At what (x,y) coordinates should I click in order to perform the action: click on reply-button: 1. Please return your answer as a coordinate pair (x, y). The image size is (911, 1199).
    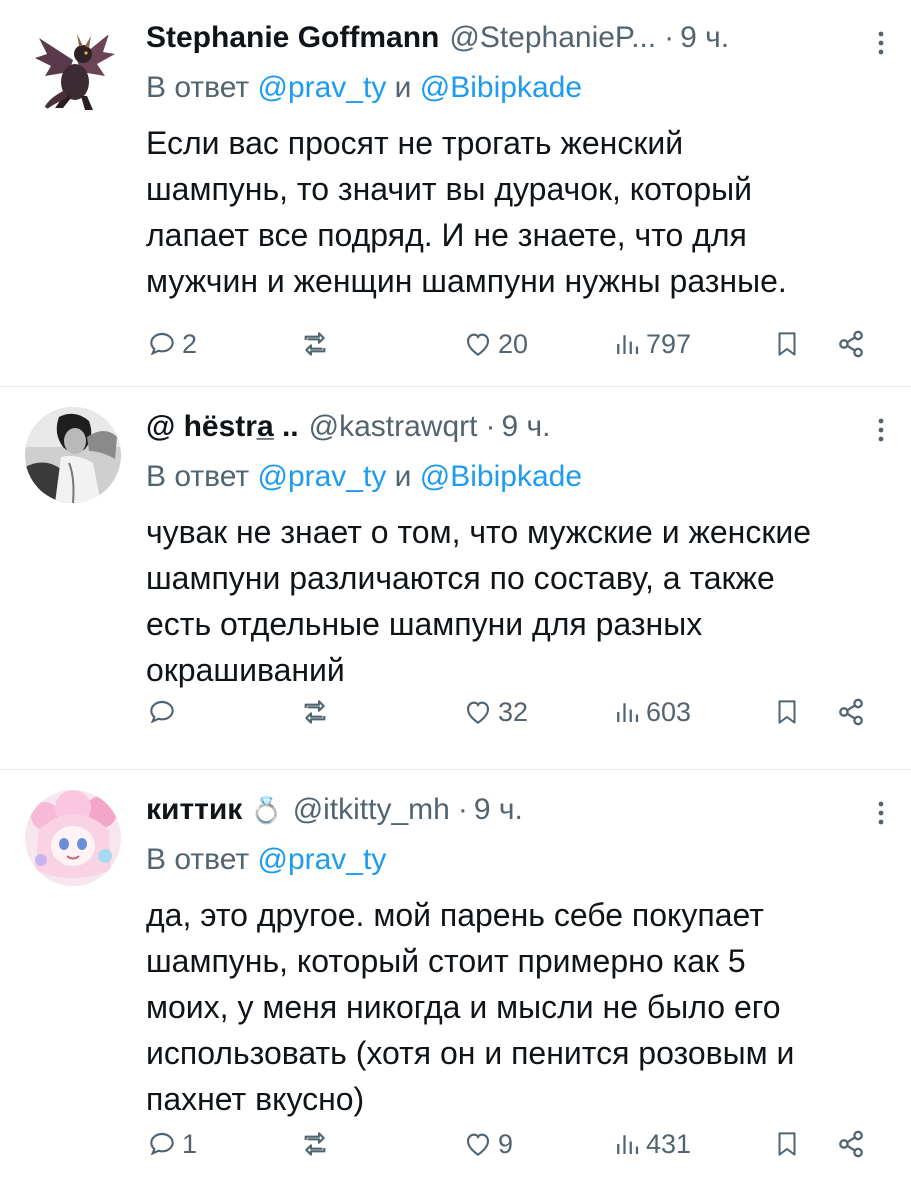
    Looking at the image, I should click on (171, 1144).